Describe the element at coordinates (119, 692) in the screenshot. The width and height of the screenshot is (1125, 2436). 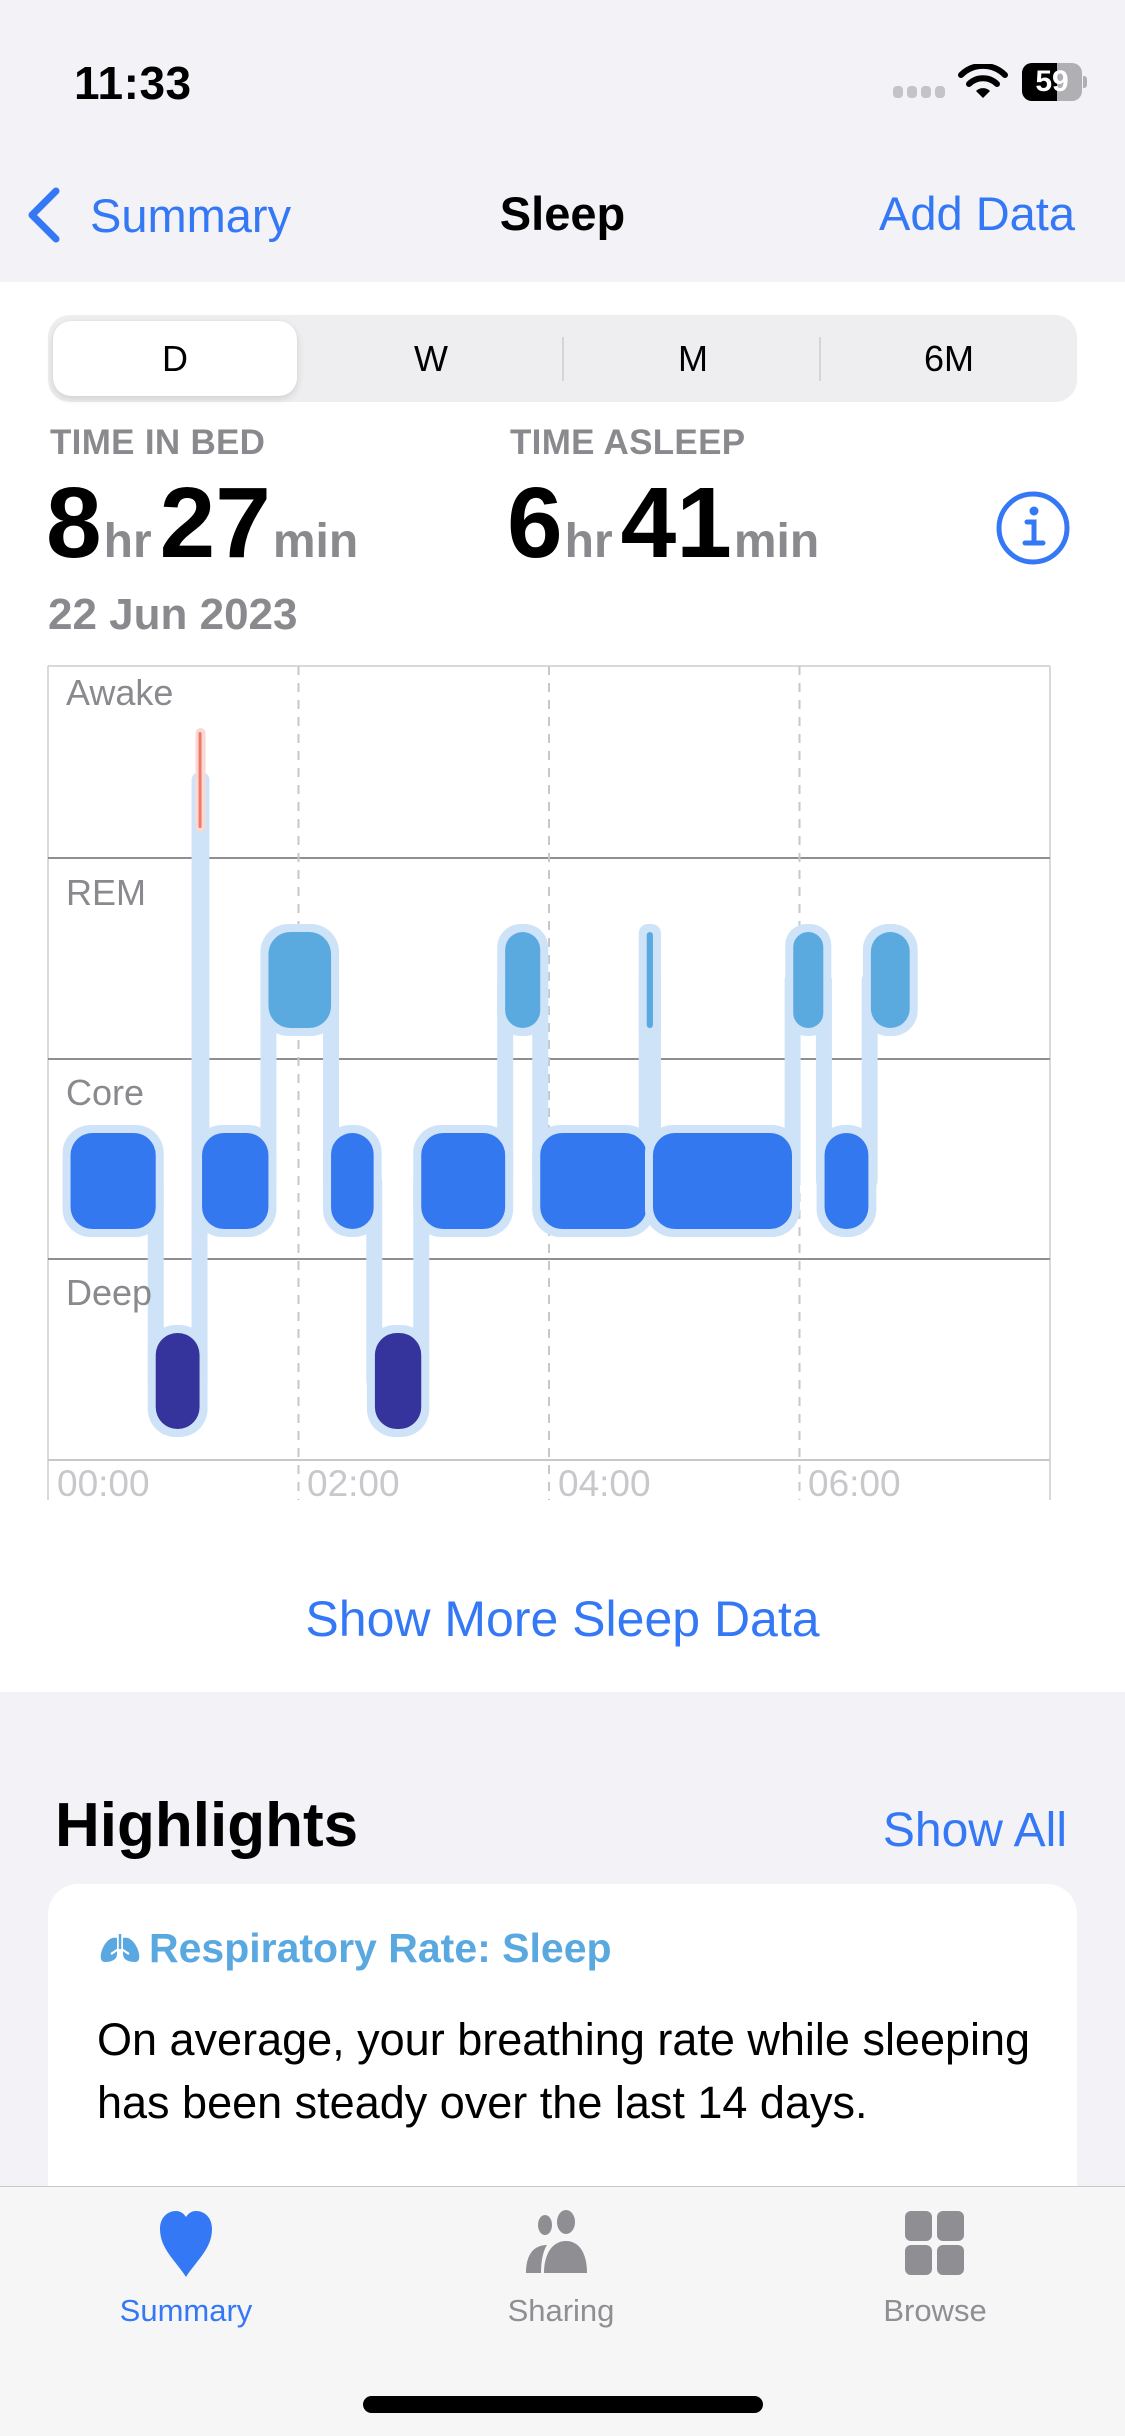
I see `stage-label-awake: Awake` at that location.